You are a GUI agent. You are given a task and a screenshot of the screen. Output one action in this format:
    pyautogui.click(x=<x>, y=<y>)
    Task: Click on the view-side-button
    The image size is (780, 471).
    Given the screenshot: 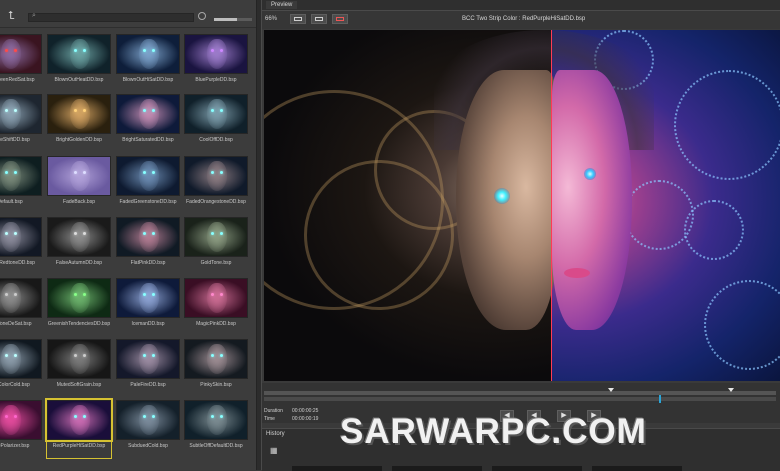 What is the action you would take?
    pyautogui.click(x=319, y=19)
    